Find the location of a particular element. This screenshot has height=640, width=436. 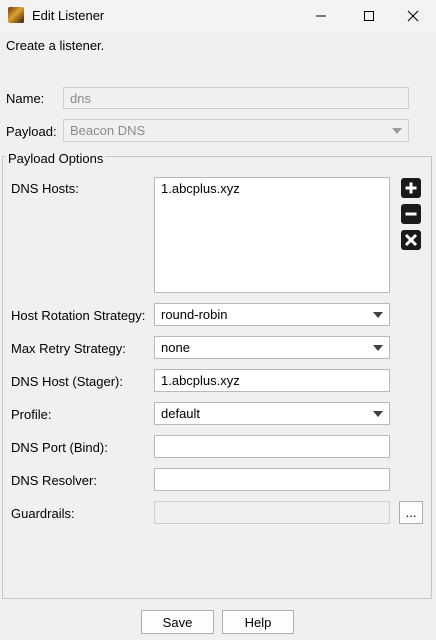

dns-hosts-label: DNS Hosts: is located at coordinates (45, 188).